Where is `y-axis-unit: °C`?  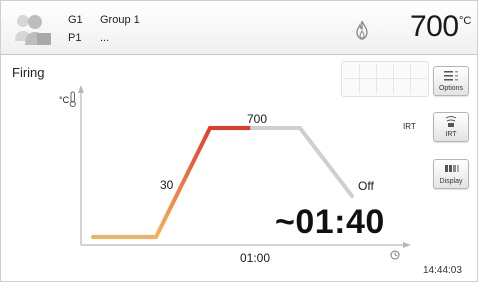
y-axis-unit: °C is located at coordinates (64, 100).